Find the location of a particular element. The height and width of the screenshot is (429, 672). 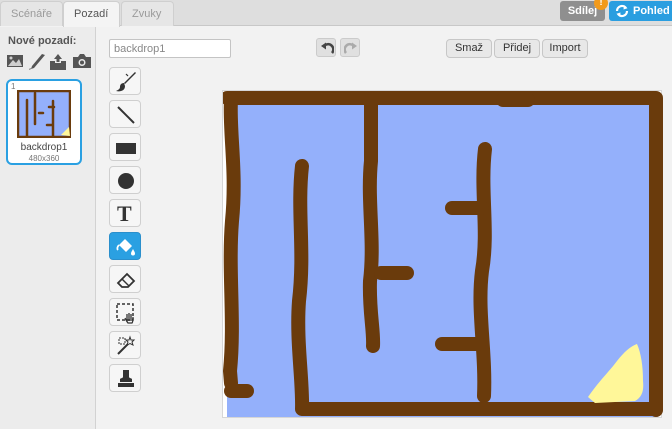

paint-bucket-icon is located at coordinates (125, 247).